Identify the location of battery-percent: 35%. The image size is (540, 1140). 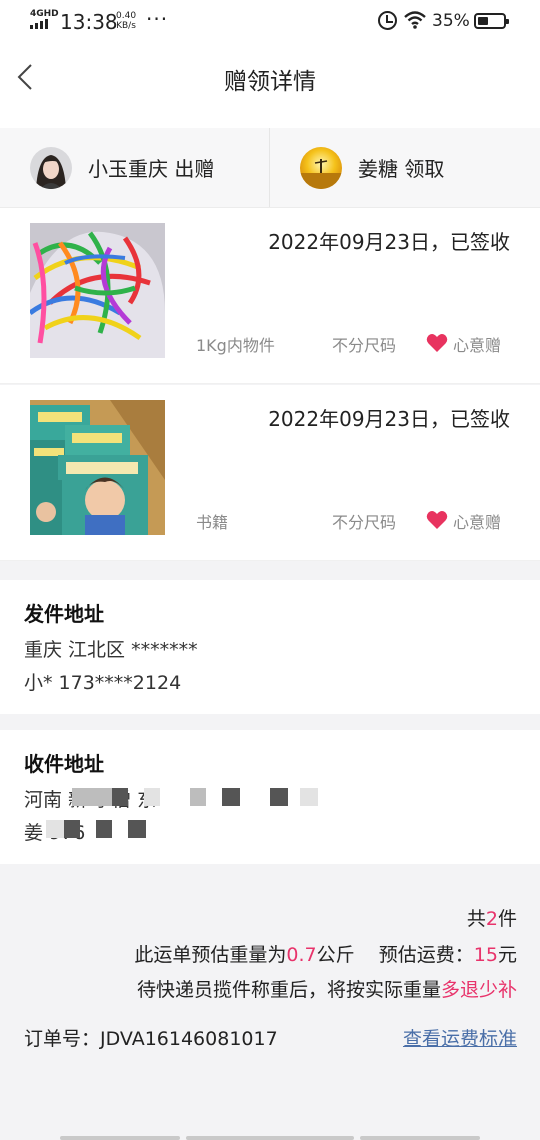
(451, 21).